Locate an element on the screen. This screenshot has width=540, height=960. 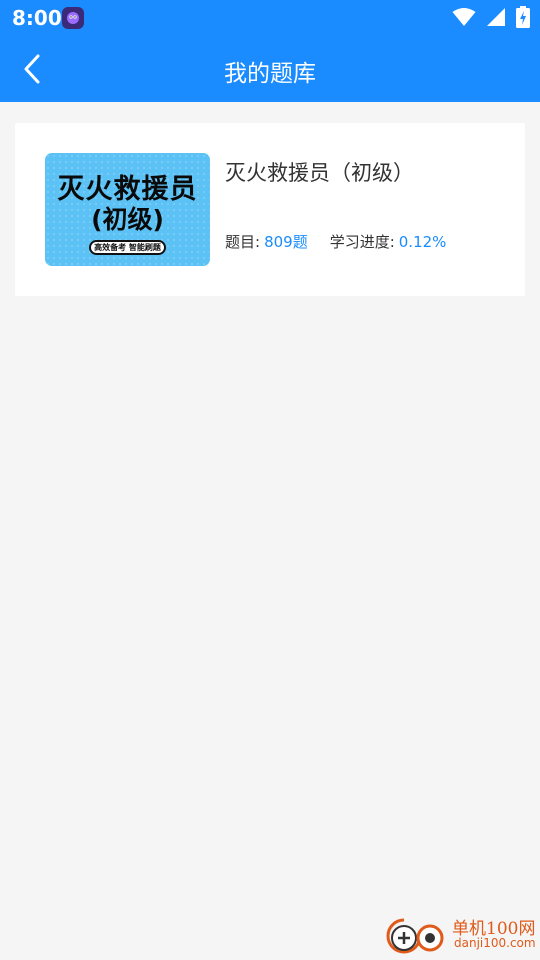
cover-subtitle: (初级) is located at coordinates (127, 219).